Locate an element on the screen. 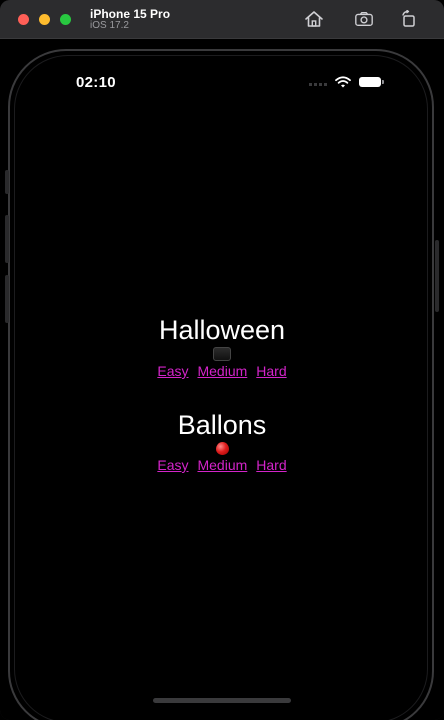 Image resolution: width=444 pixels, height=720 pixels. rotate-button is located at coordinates (409, 19).